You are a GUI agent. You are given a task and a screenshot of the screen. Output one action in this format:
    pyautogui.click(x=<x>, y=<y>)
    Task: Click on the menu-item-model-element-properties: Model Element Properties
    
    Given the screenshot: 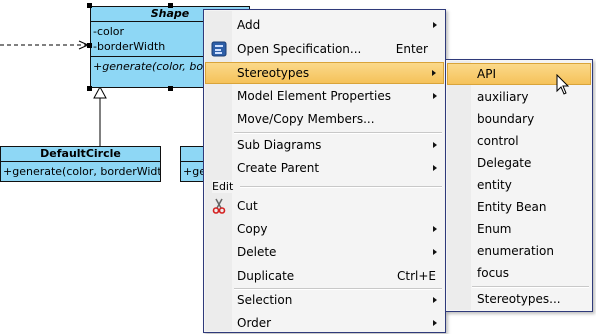 What is the action you would take?
    pyautogui.click(x=324, y=96)
    